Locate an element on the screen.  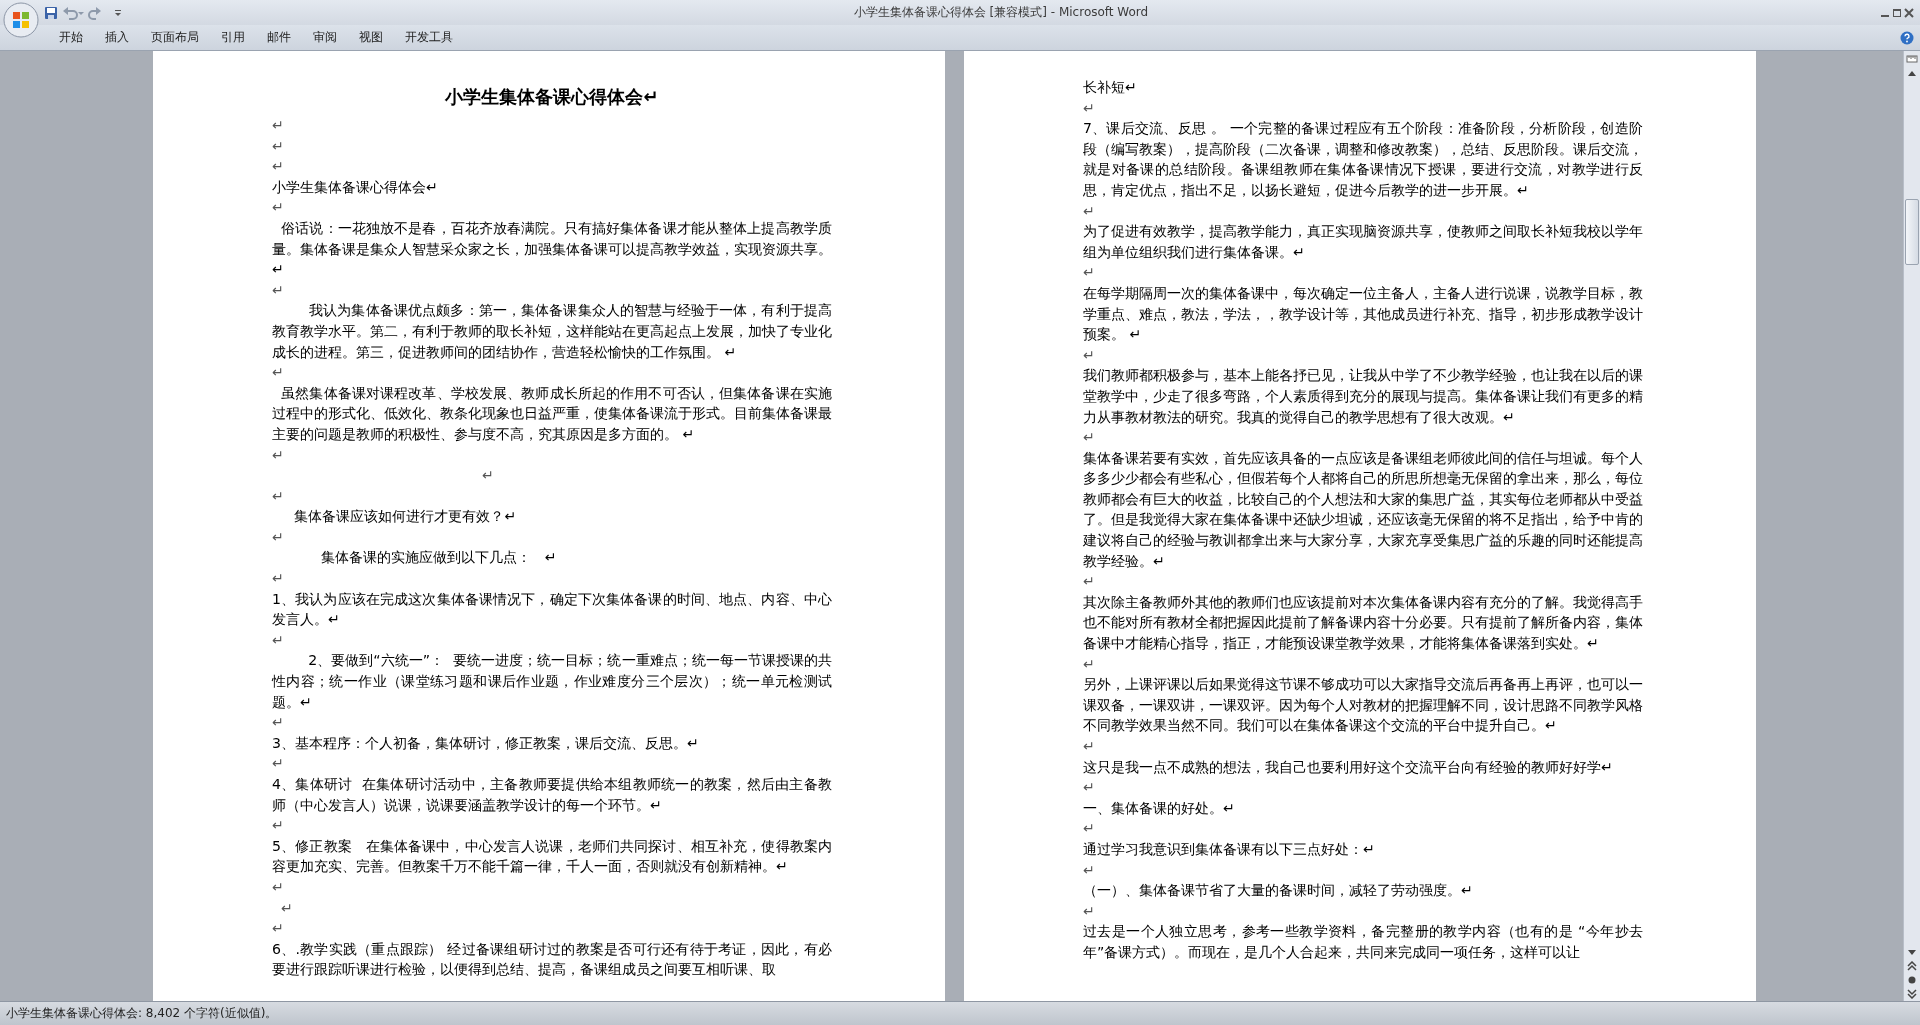
maximize-icon is located at coordinates (1897, 12).